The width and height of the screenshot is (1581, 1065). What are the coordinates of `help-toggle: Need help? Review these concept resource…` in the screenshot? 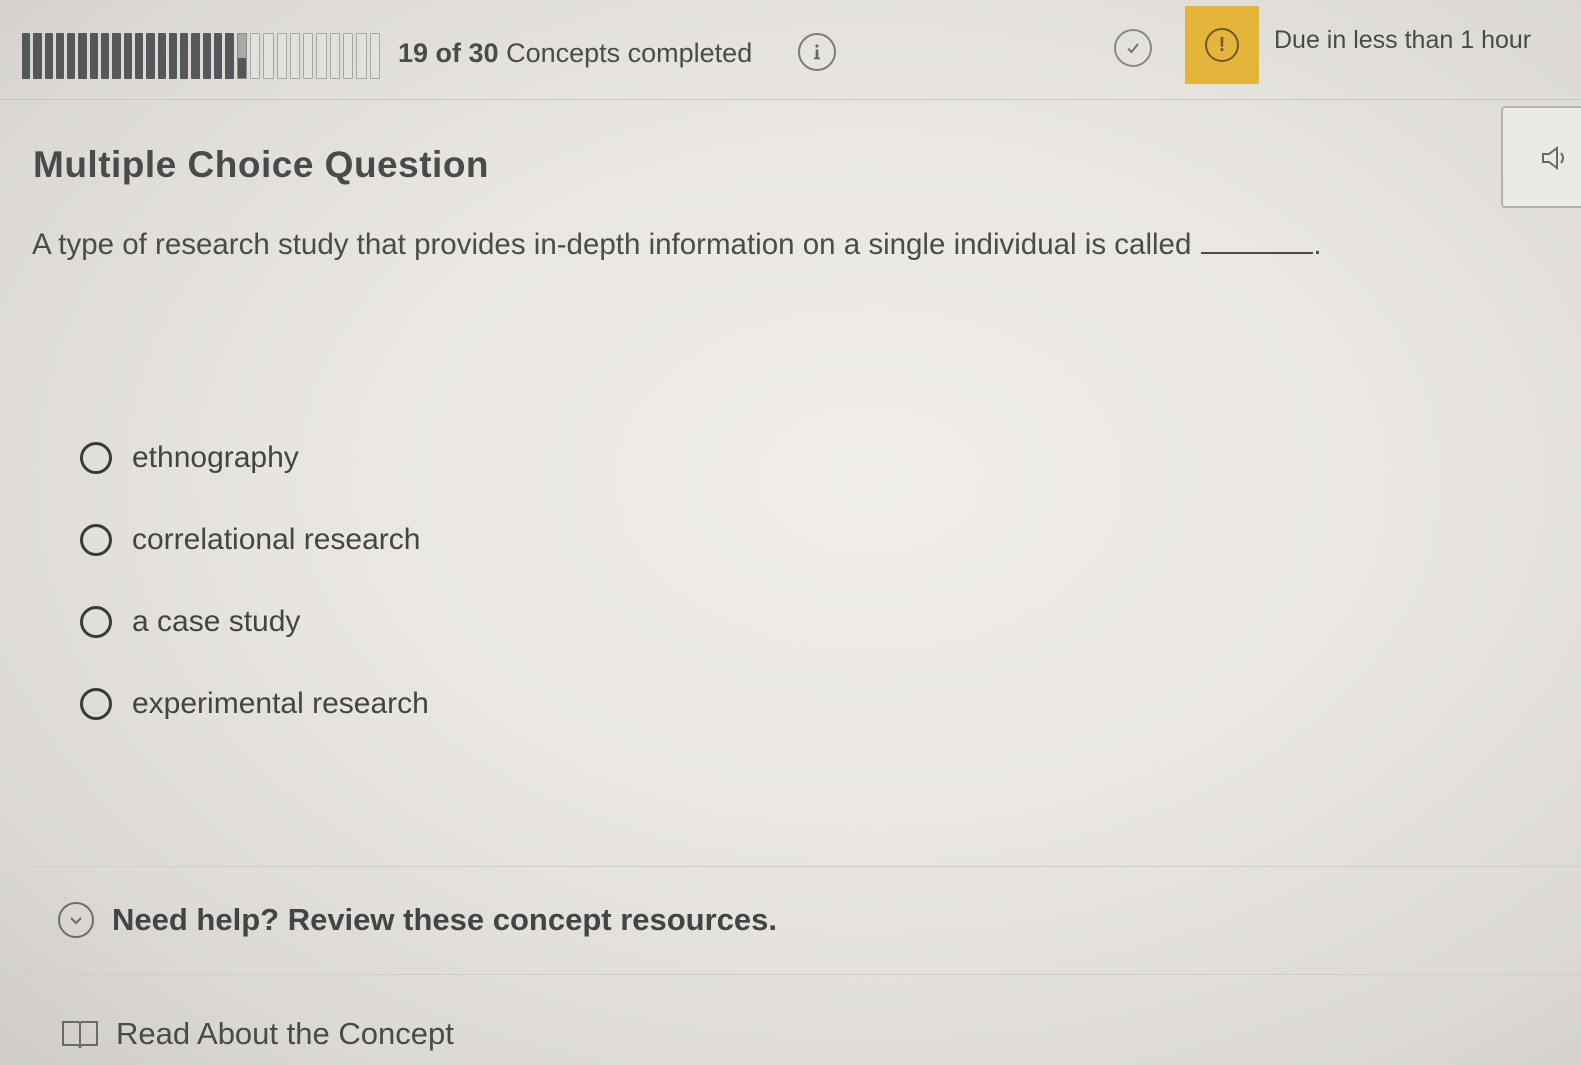 It's located at (417, 920).